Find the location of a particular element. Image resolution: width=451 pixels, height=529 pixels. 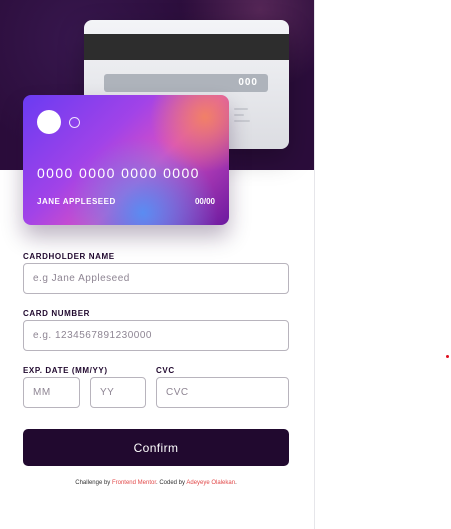

cvc-input is located at coordinates (222, 392).